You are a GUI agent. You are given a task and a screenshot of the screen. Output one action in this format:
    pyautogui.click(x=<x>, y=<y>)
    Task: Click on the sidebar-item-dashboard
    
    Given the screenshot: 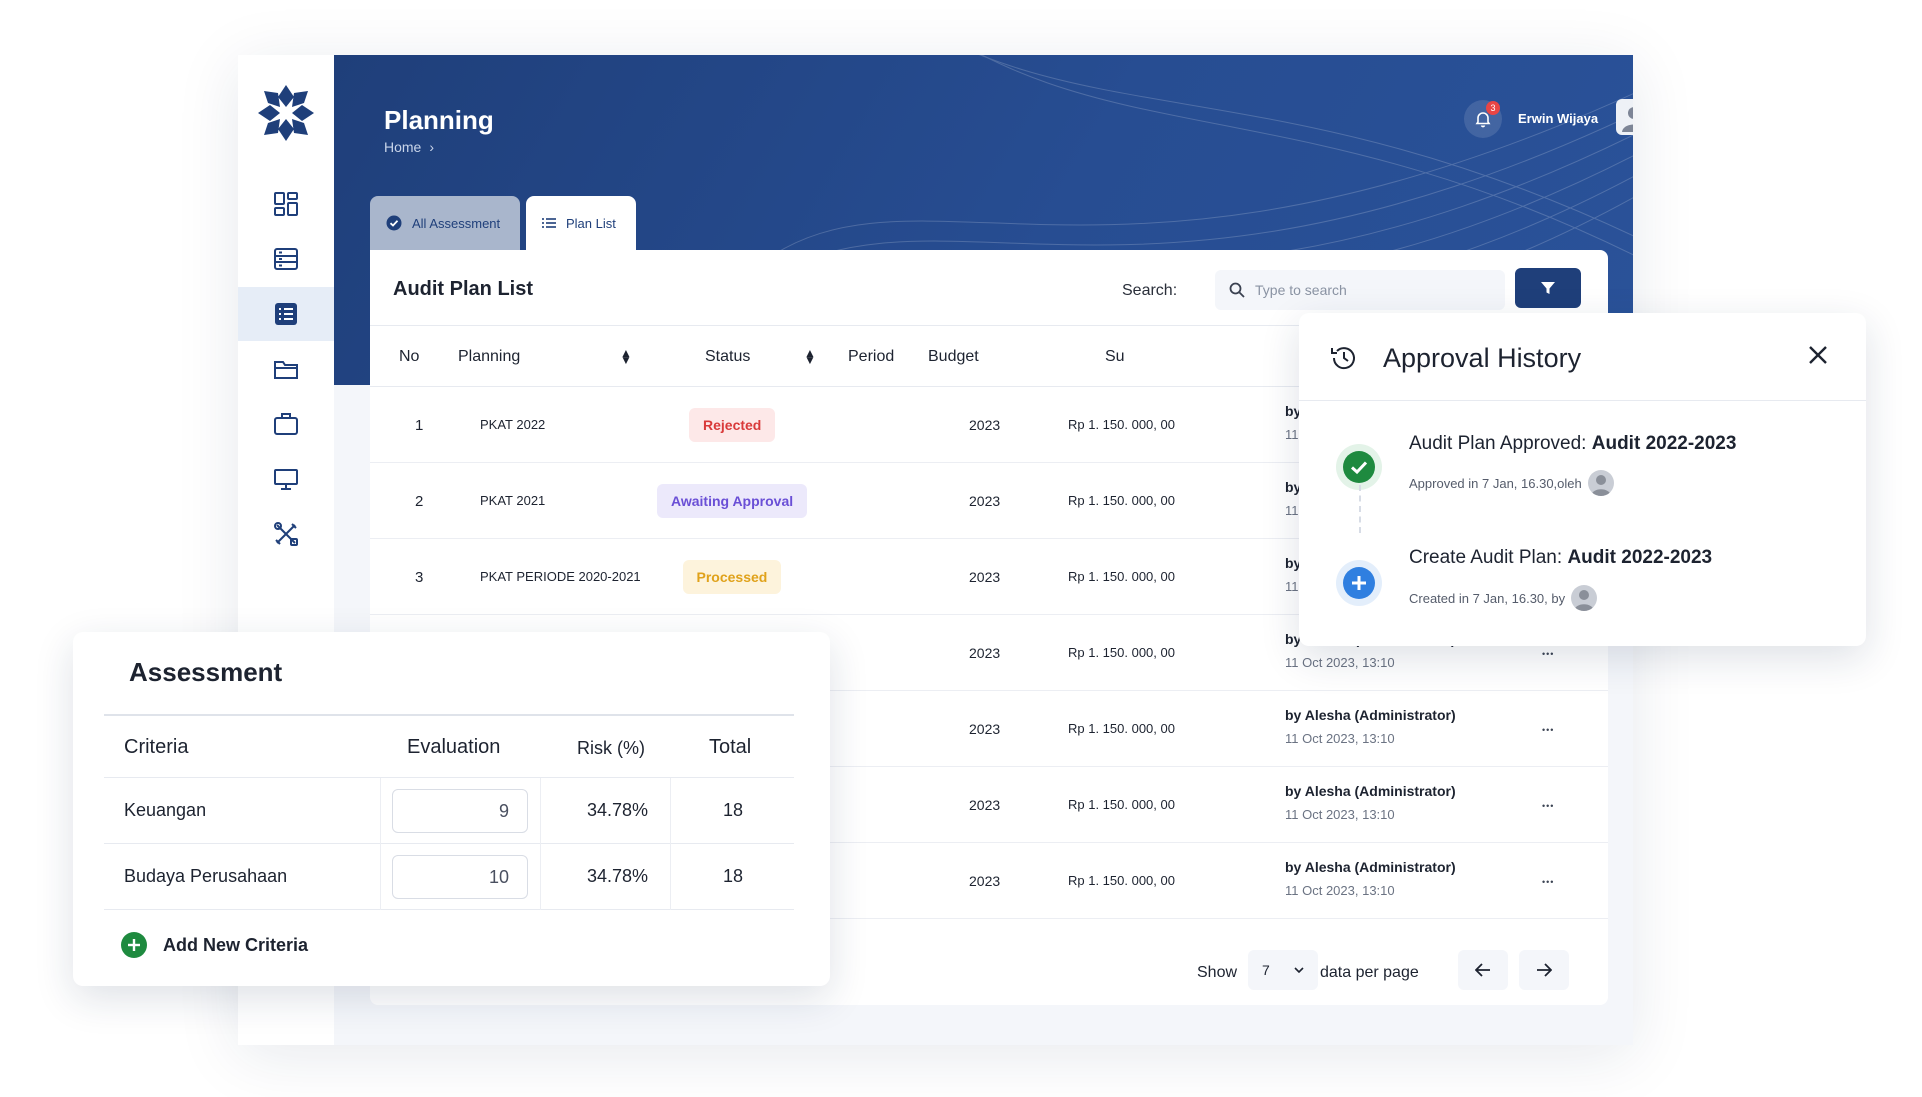 What is the action you would take?
    pyautogui.click(x=286, y=204)
    